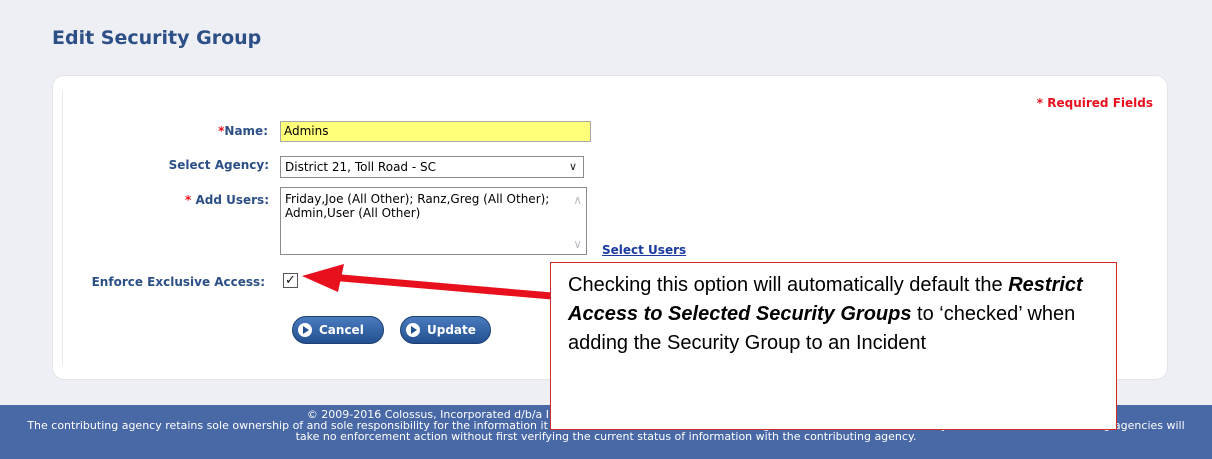  What do you see at coordinates (360, 167) in the screenshot?
I see `agency-selected-value: District 21, Toll Road - SC` at bounding box center [360, 167].